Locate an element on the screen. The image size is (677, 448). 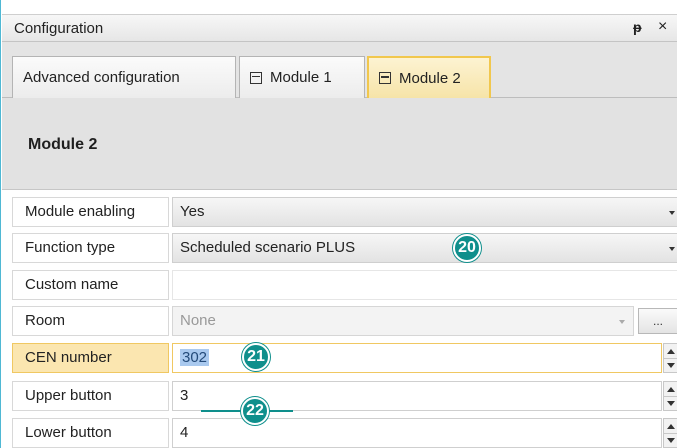
tab-strip: Advanced configuration Module 1 Module 2 is located at coordinates (339, 70).